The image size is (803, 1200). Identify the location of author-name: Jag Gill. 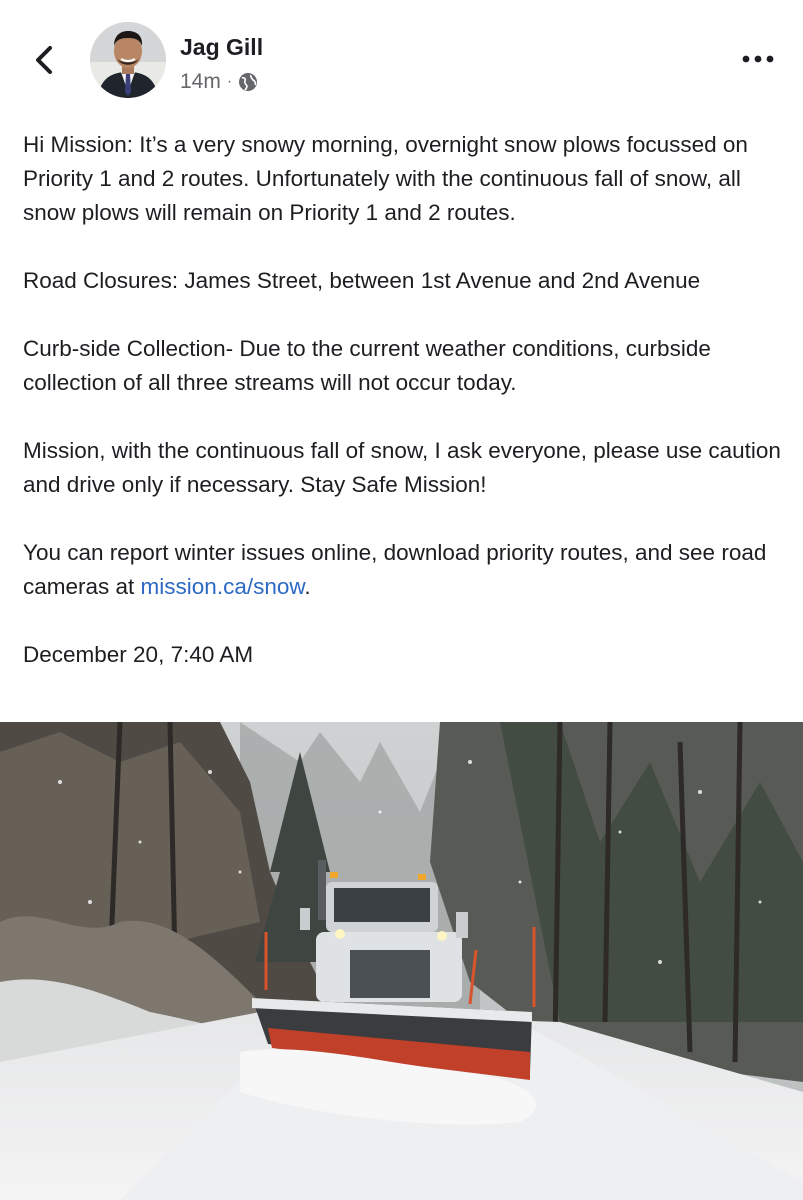
(221, 47).